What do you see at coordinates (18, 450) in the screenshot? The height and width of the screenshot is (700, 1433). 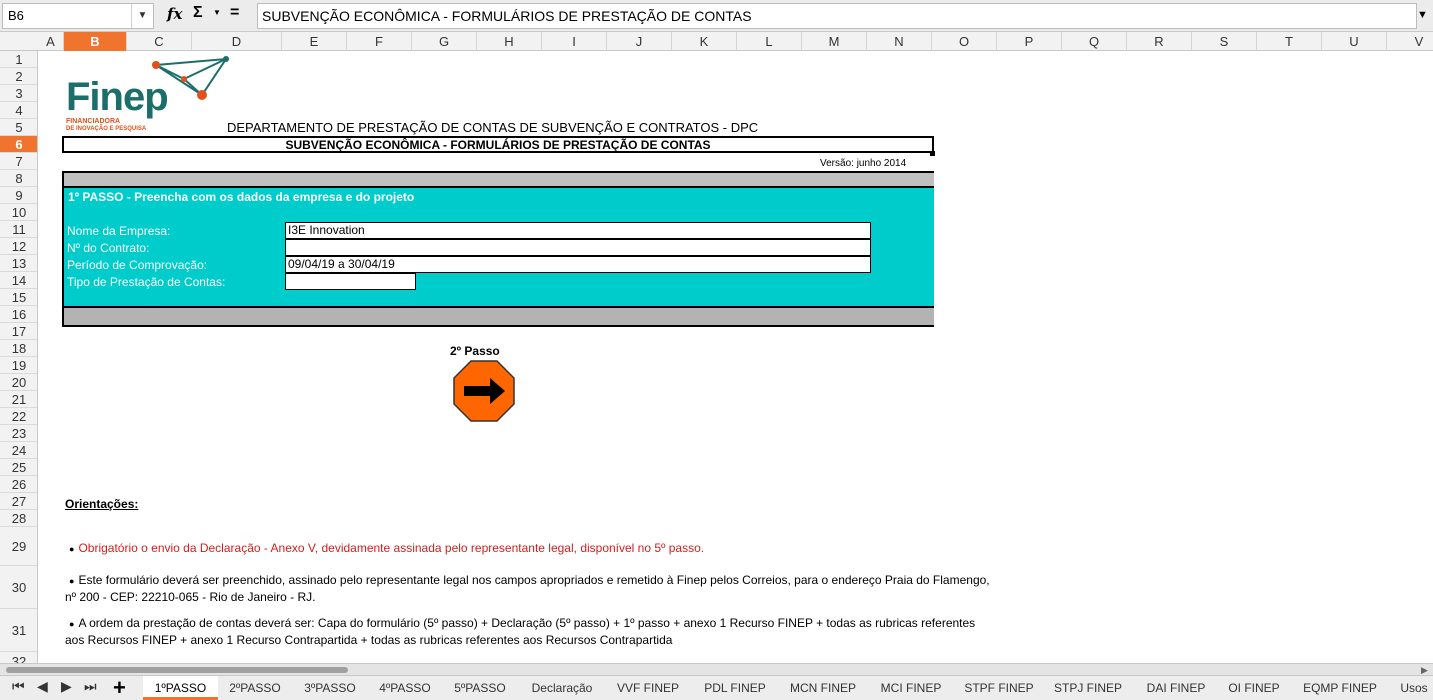 I see `row-header-24: 24` at bounding box center [18, 450].